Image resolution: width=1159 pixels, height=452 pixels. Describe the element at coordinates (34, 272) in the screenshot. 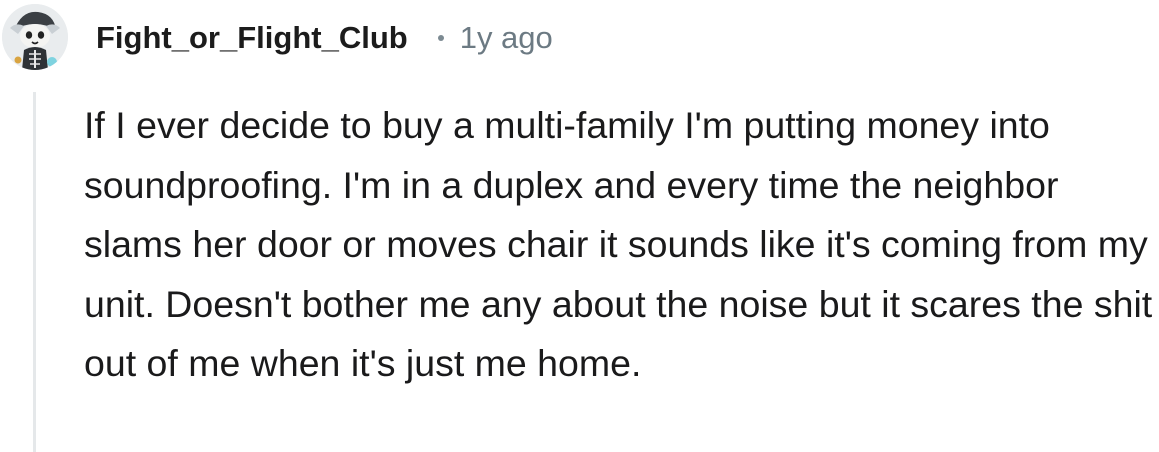

I see `thread-line` at that location.